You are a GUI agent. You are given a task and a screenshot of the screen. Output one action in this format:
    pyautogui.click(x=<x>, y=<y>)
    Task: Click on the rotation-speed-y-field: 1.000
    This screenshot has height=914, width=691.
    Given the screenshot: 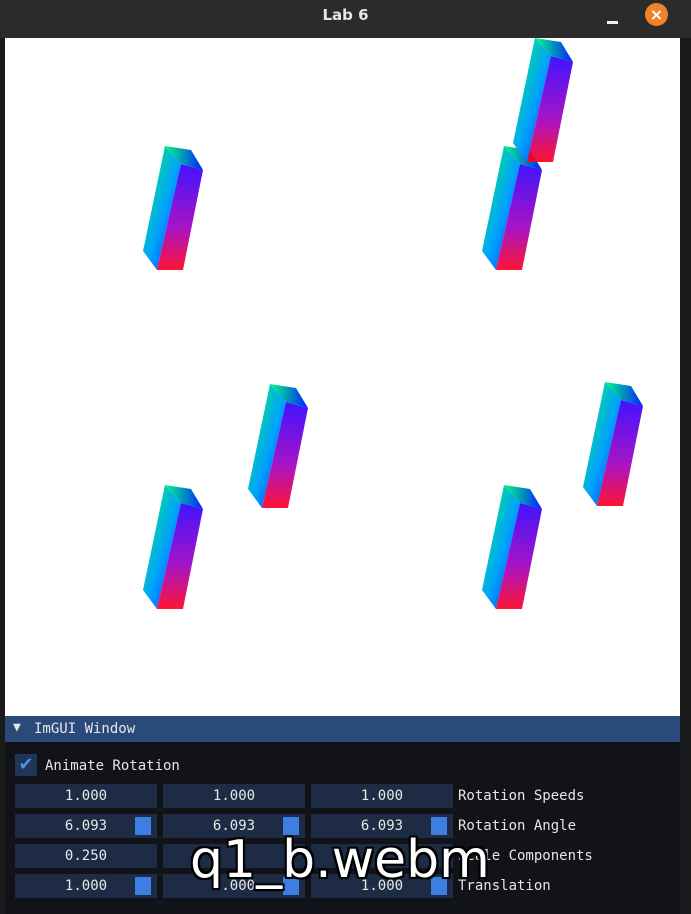 What is the action you would take?
    pyautogui.click(x=234, y=796)
    